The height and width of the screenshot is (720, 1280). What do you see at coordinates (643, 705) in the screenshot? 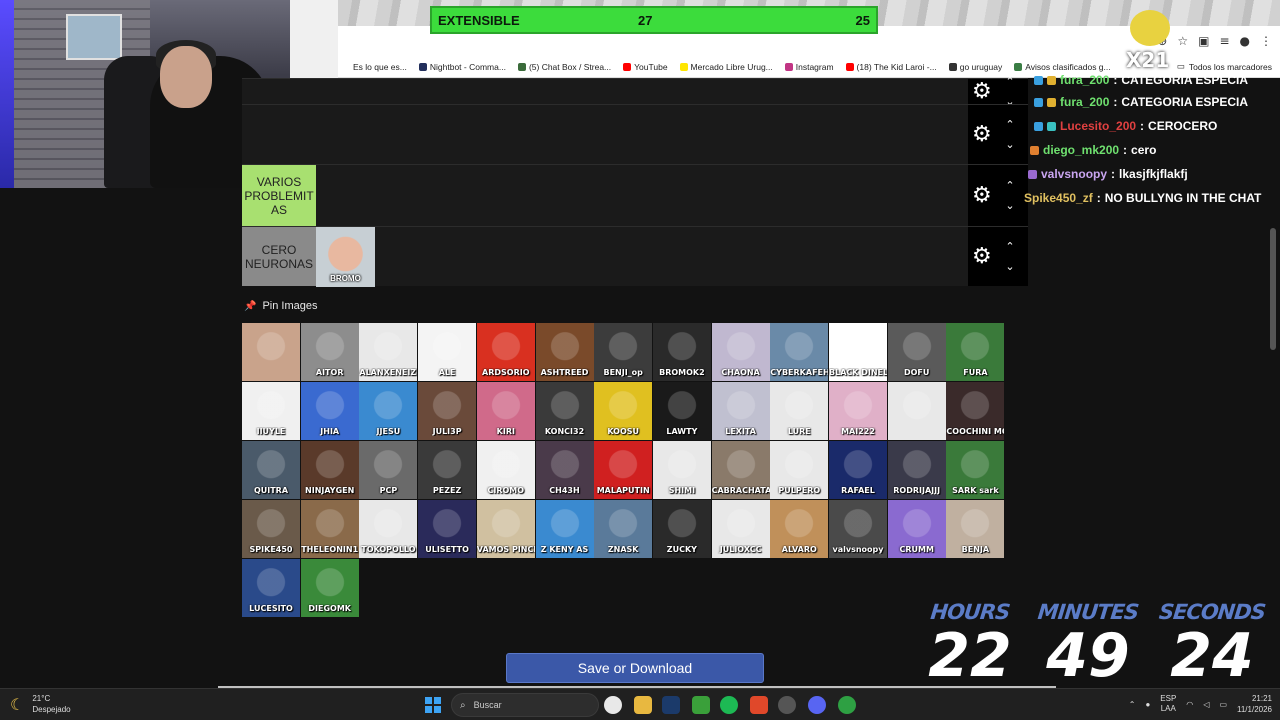
I see `file-explorer-icon` at bounding box center [643, 705].